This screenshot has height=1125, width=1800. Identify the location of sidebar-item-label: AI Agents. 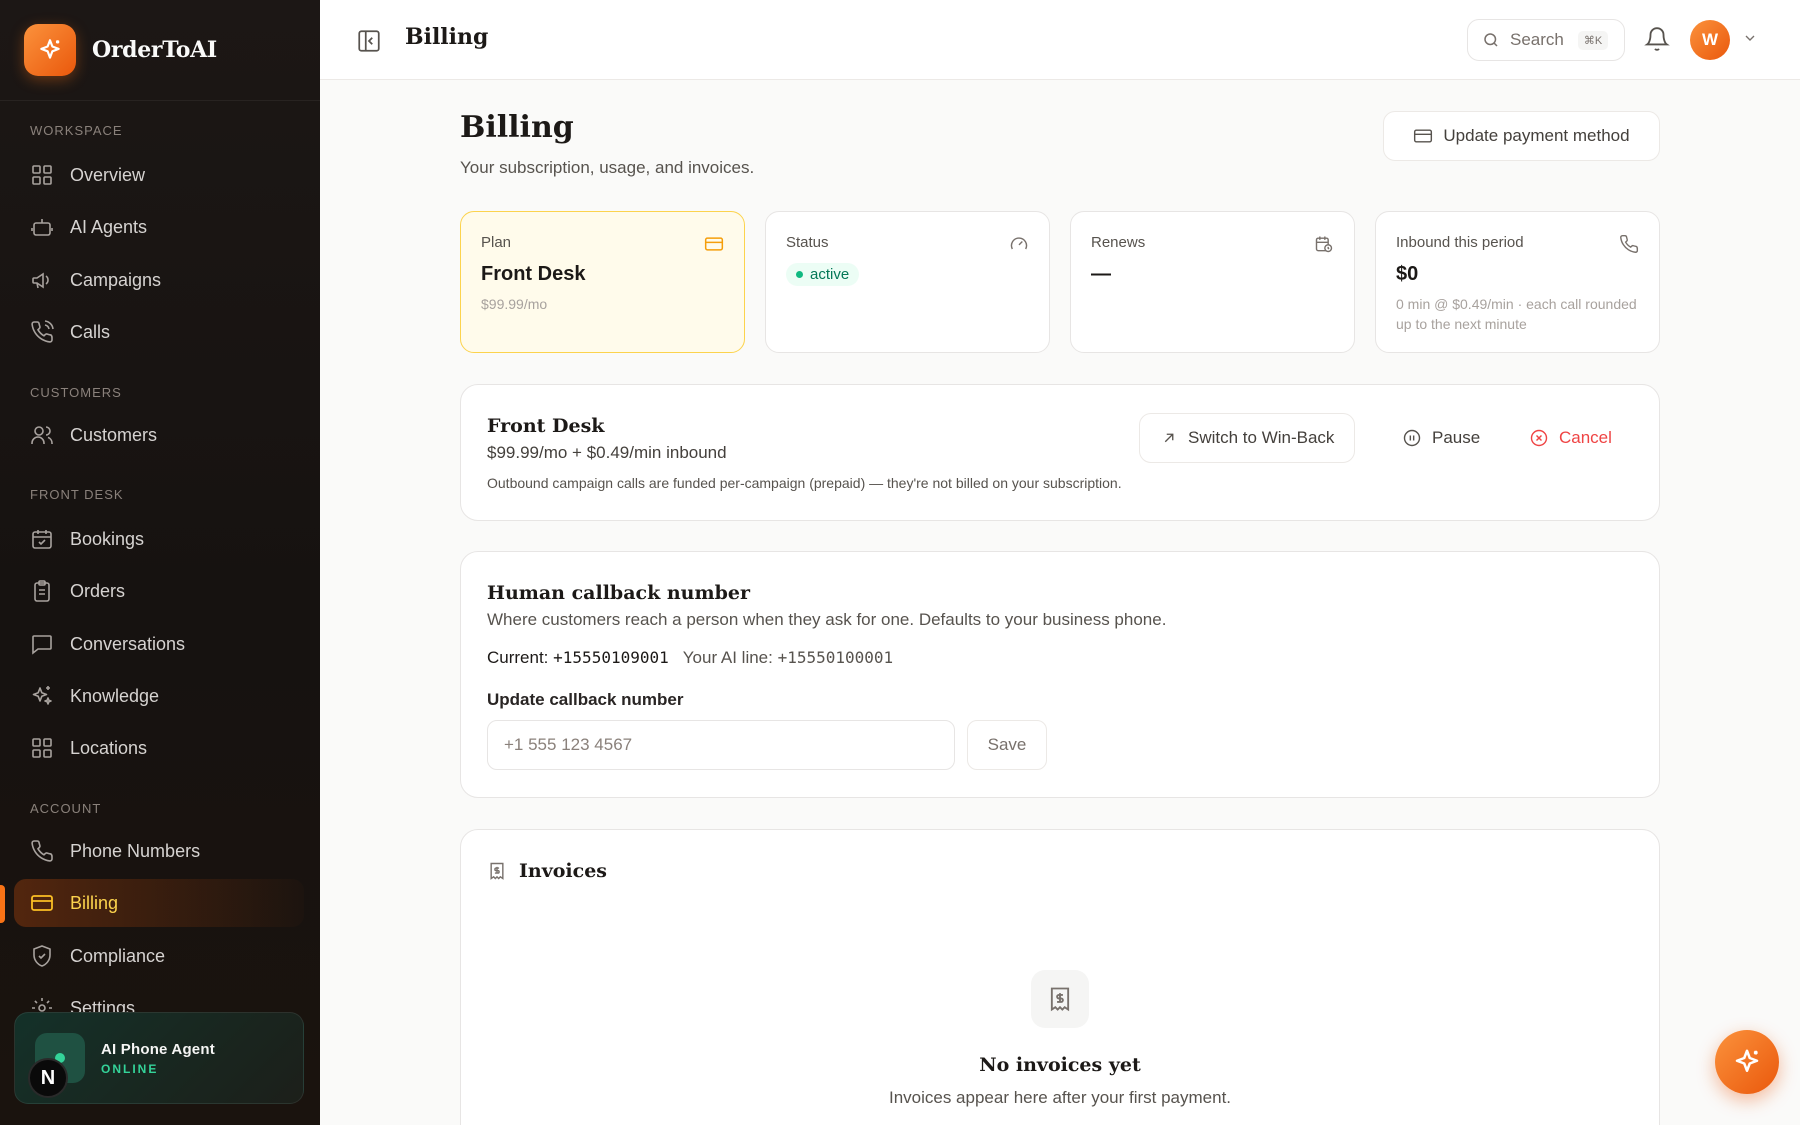
(109, 226).